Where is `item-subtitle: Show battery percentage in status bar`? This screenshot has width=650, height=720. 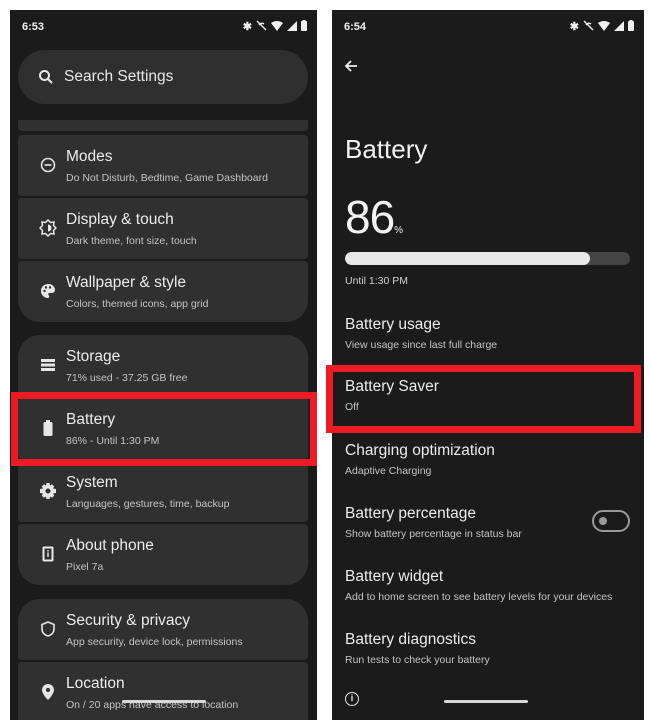 item-subtitle: Show battery percentage in status bar is located at coordinates (433, 534).